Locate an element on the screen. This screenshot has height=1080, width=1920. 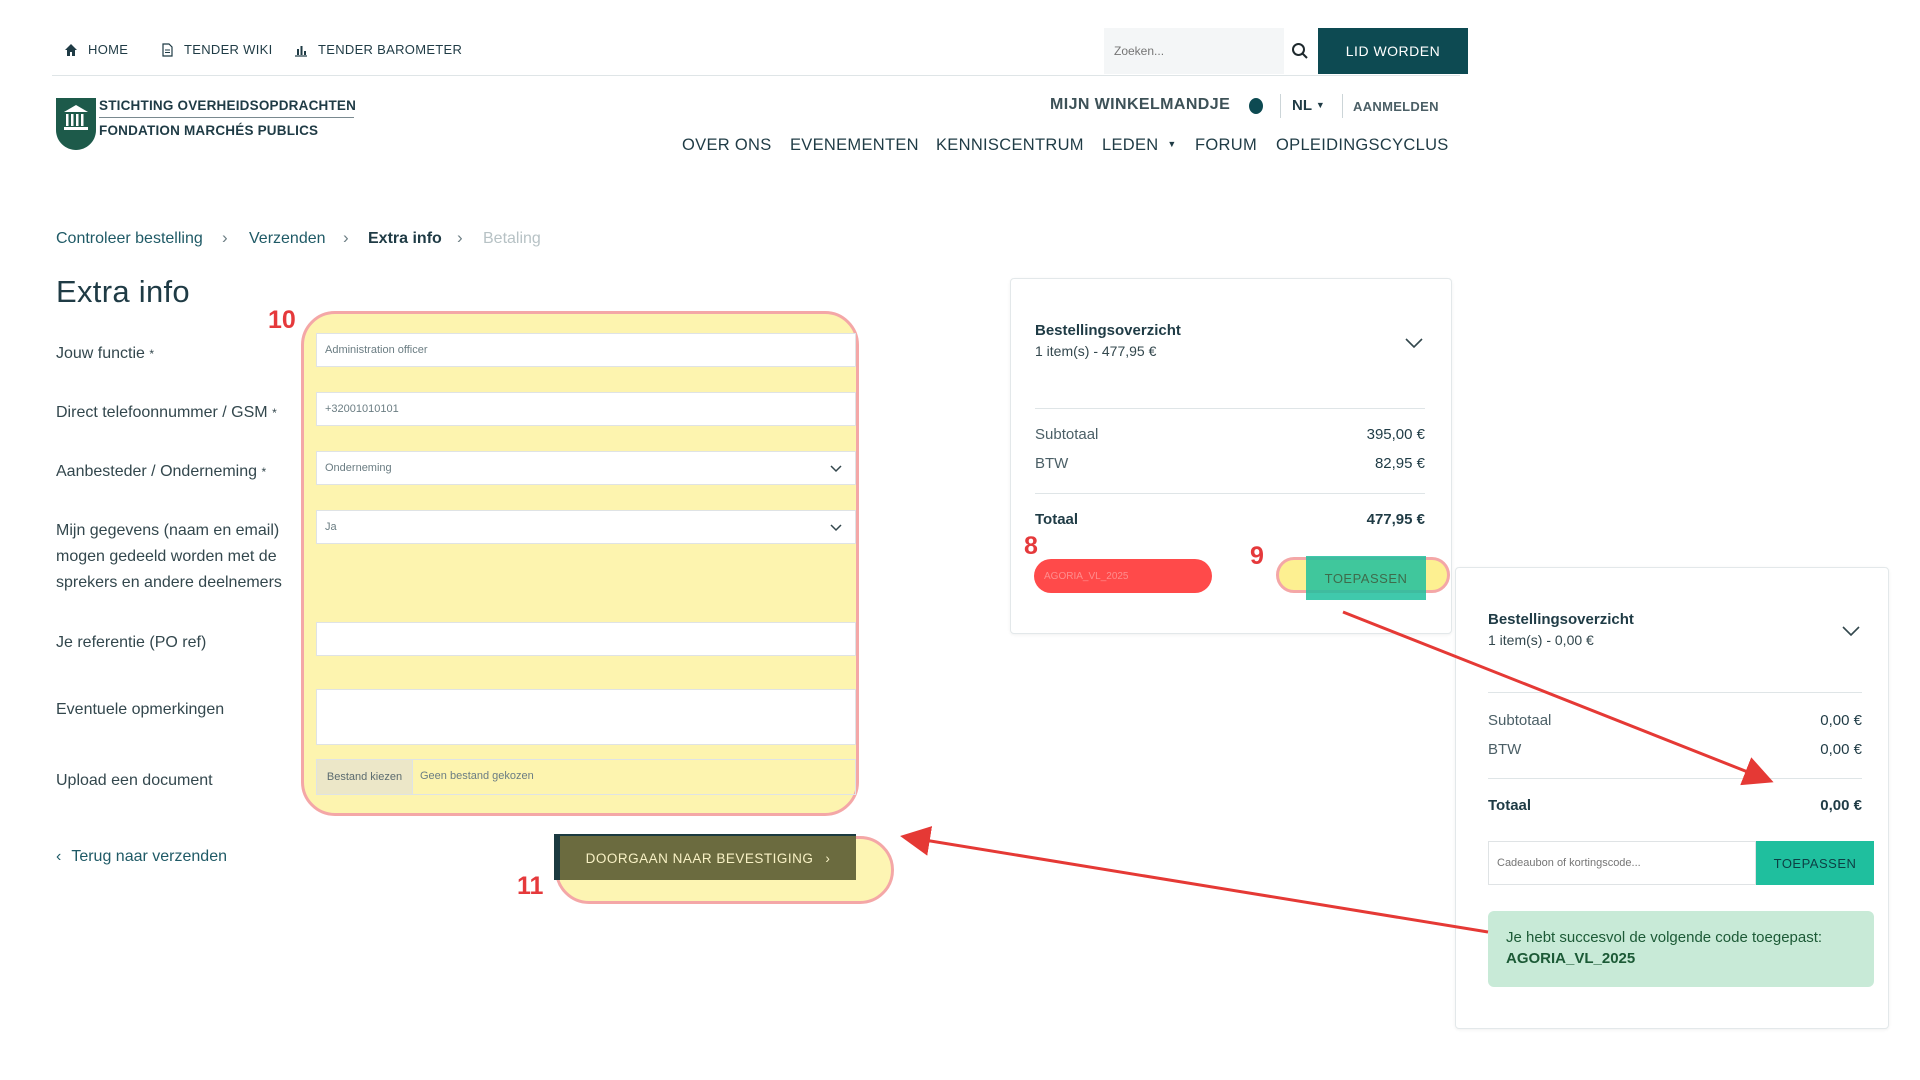
upload-label: Upload een document is located at coordinates (134, 780).